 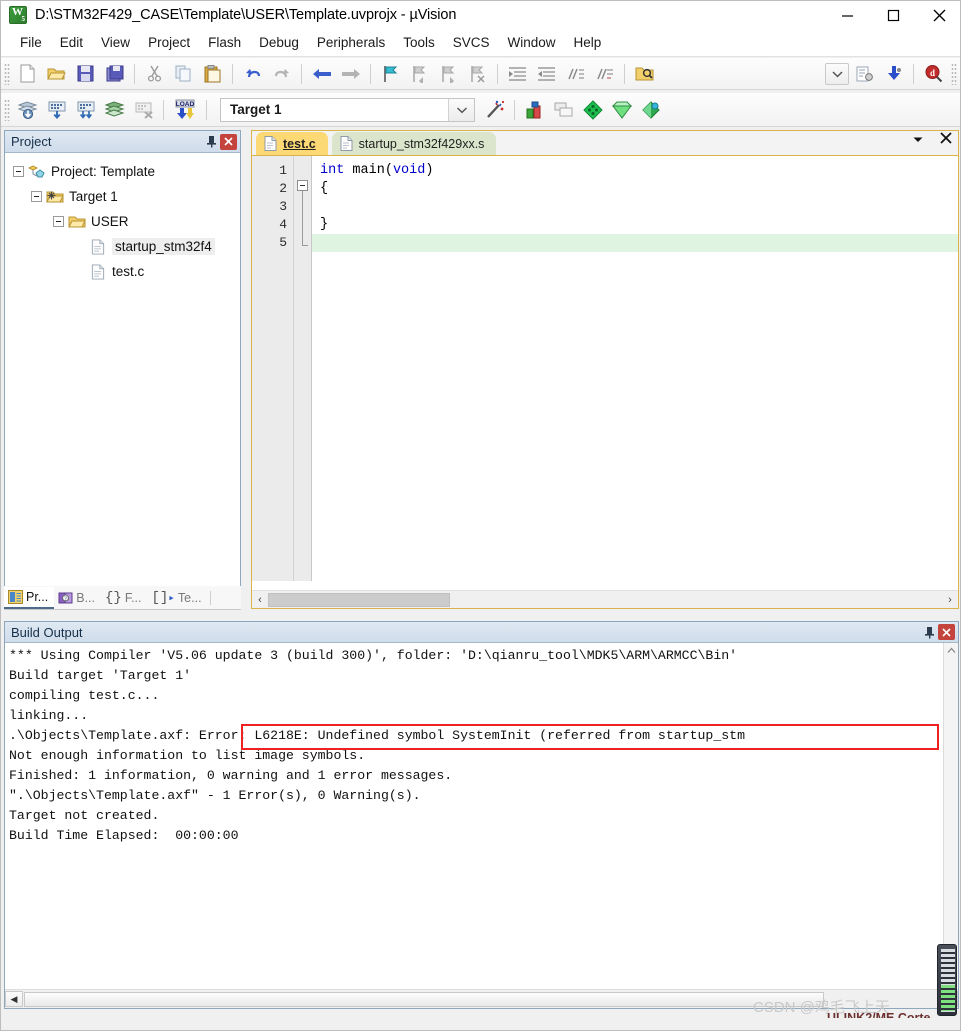 I want to click on run-time-env-icon, so click(x=621, y=110).